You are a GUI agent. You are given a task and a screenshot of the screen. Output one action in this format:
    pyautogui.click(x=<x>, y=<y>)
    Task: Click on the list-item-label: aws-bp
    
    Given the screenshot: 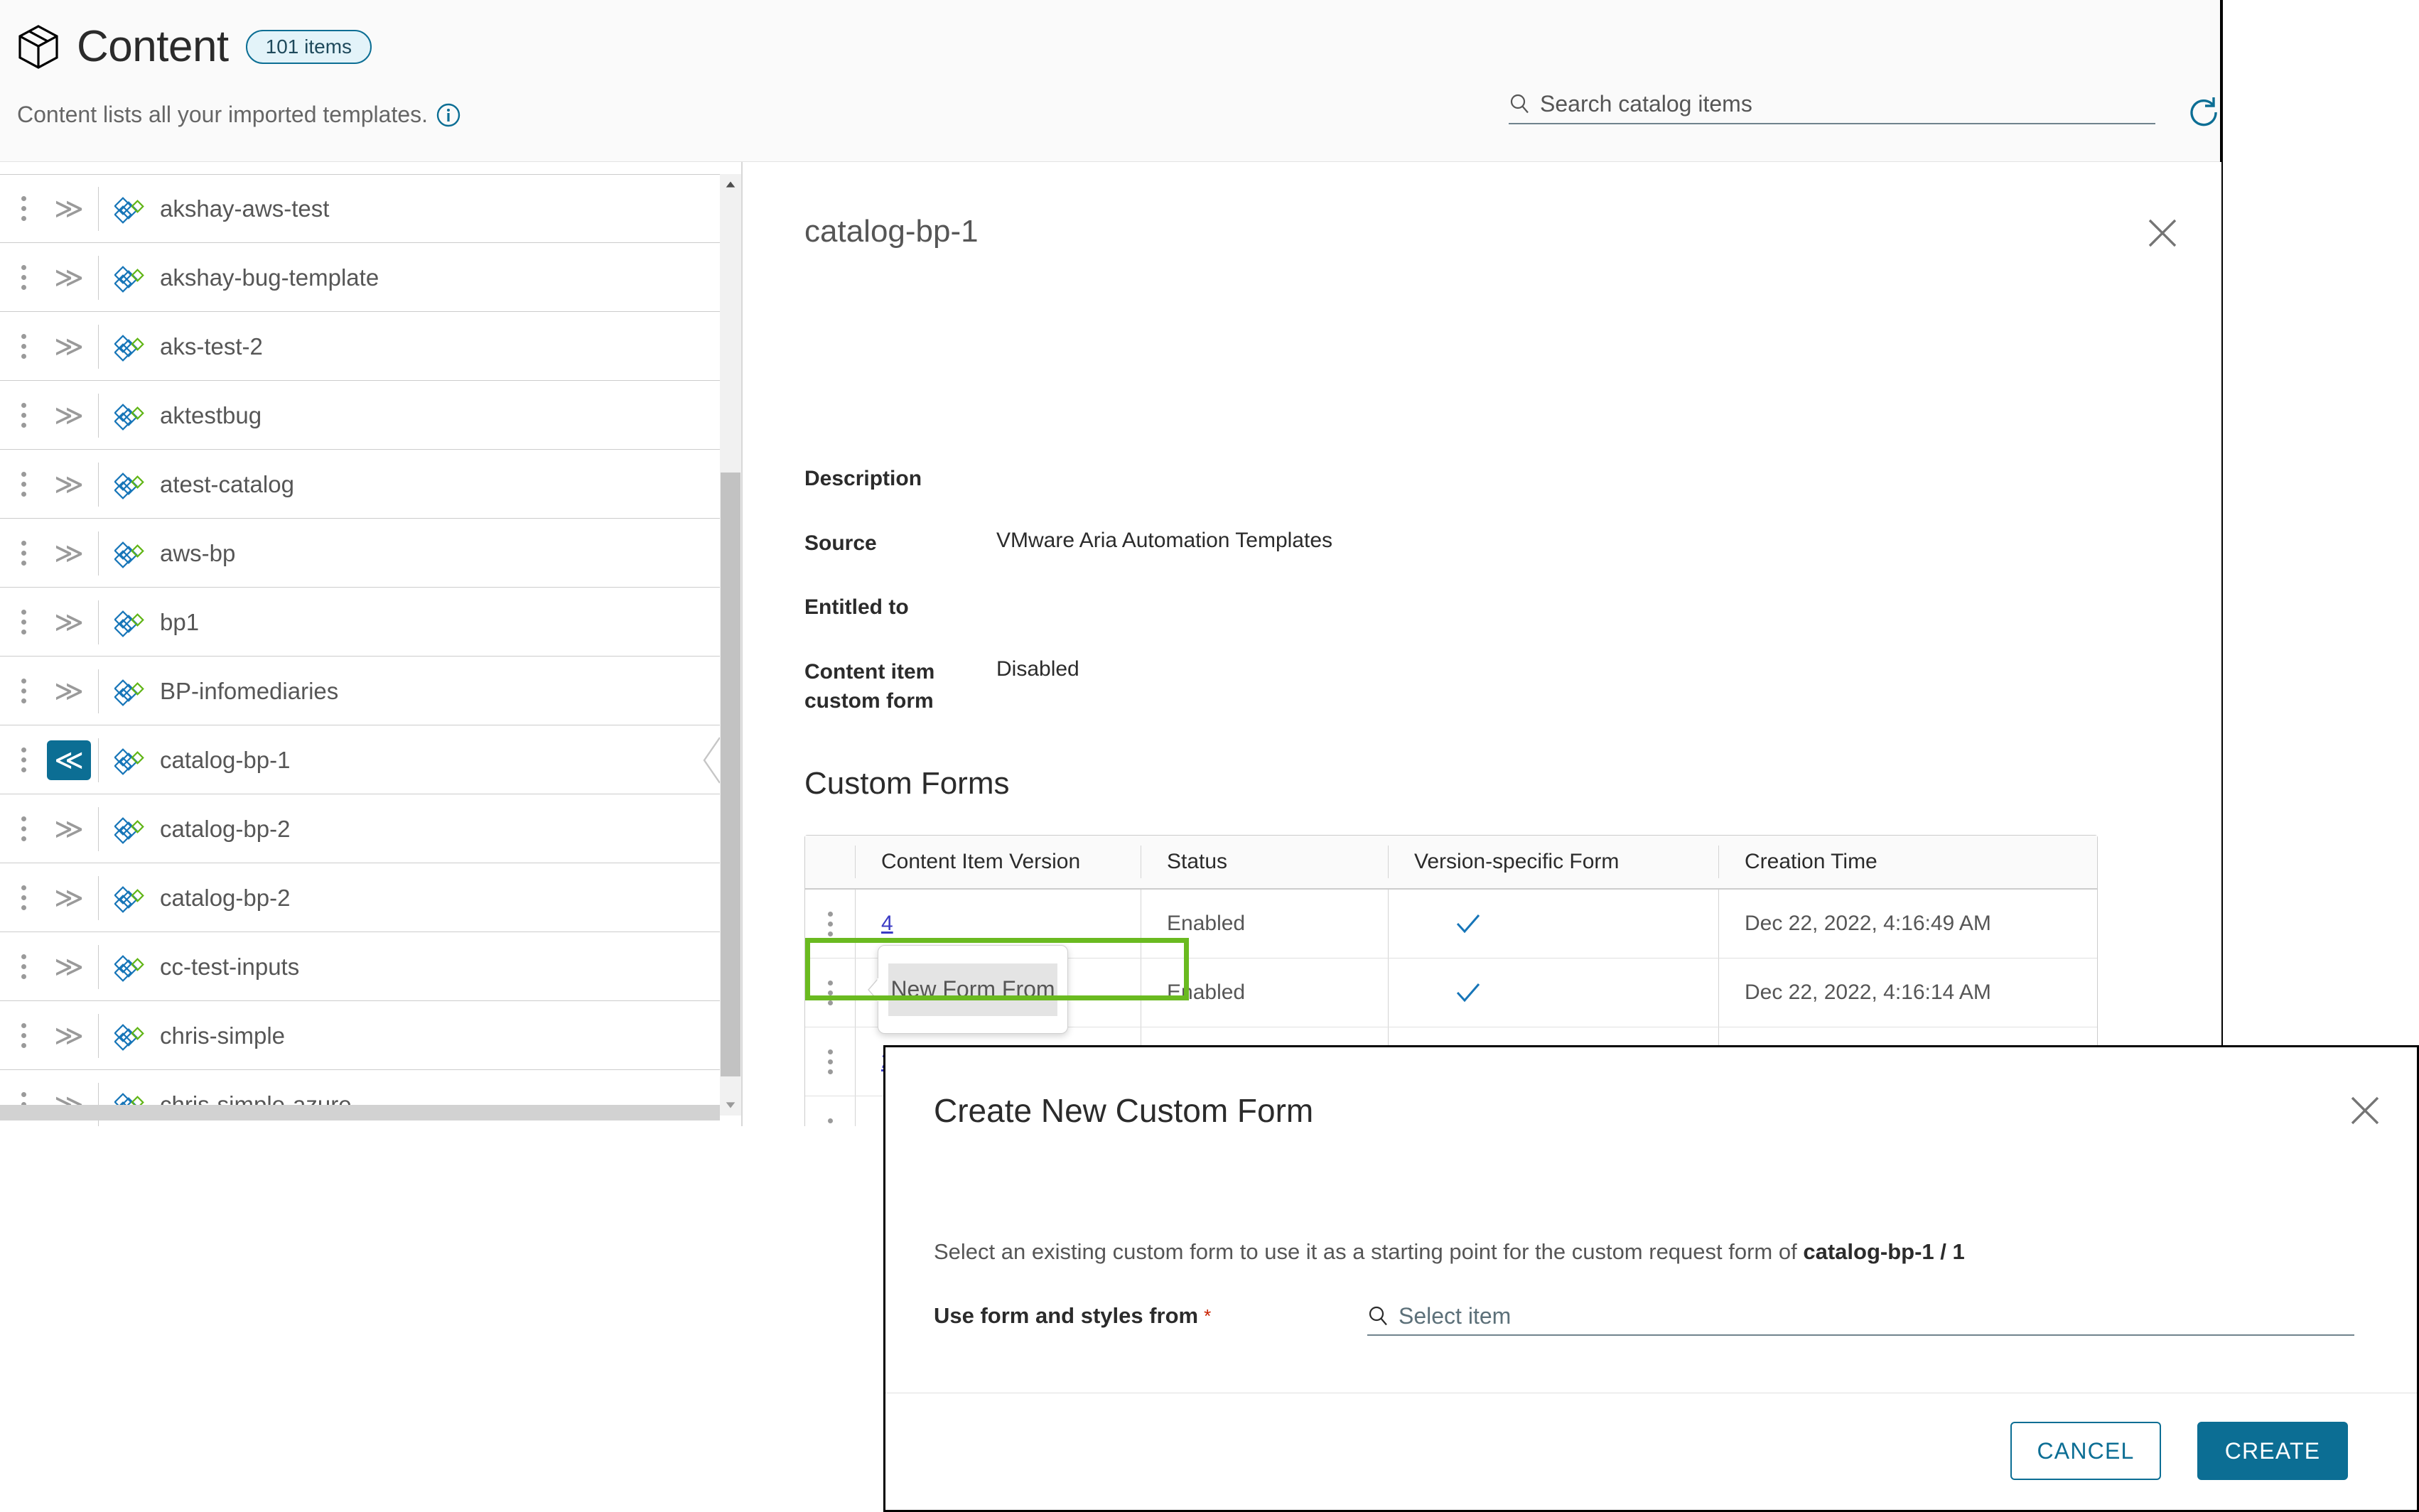 What is the action you would take?
    pyautogui.click(x=198, y=552)
    